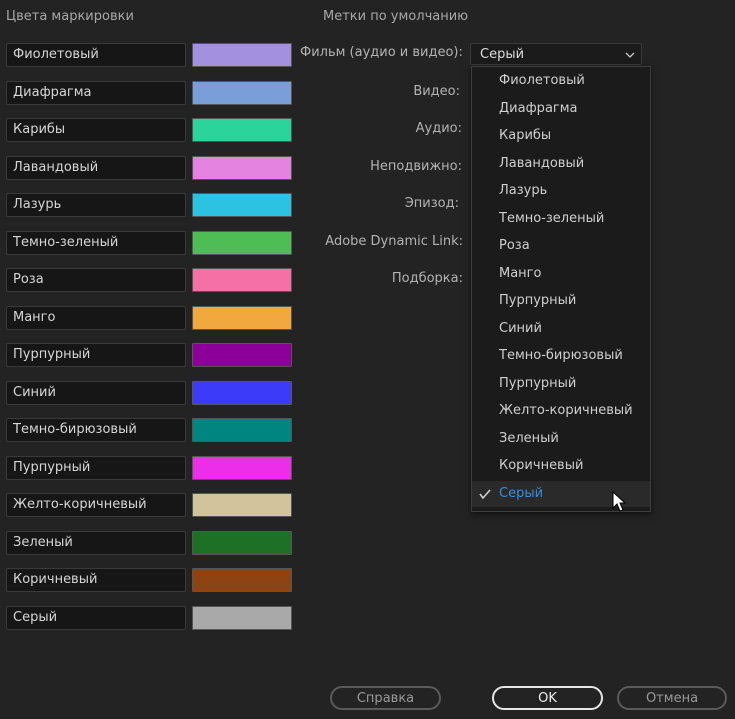  What do you see at coordinates (70, 16) in the screenshot?
I see `label-colors-title: Цвета маркировки` at bounding box center [70, 16].